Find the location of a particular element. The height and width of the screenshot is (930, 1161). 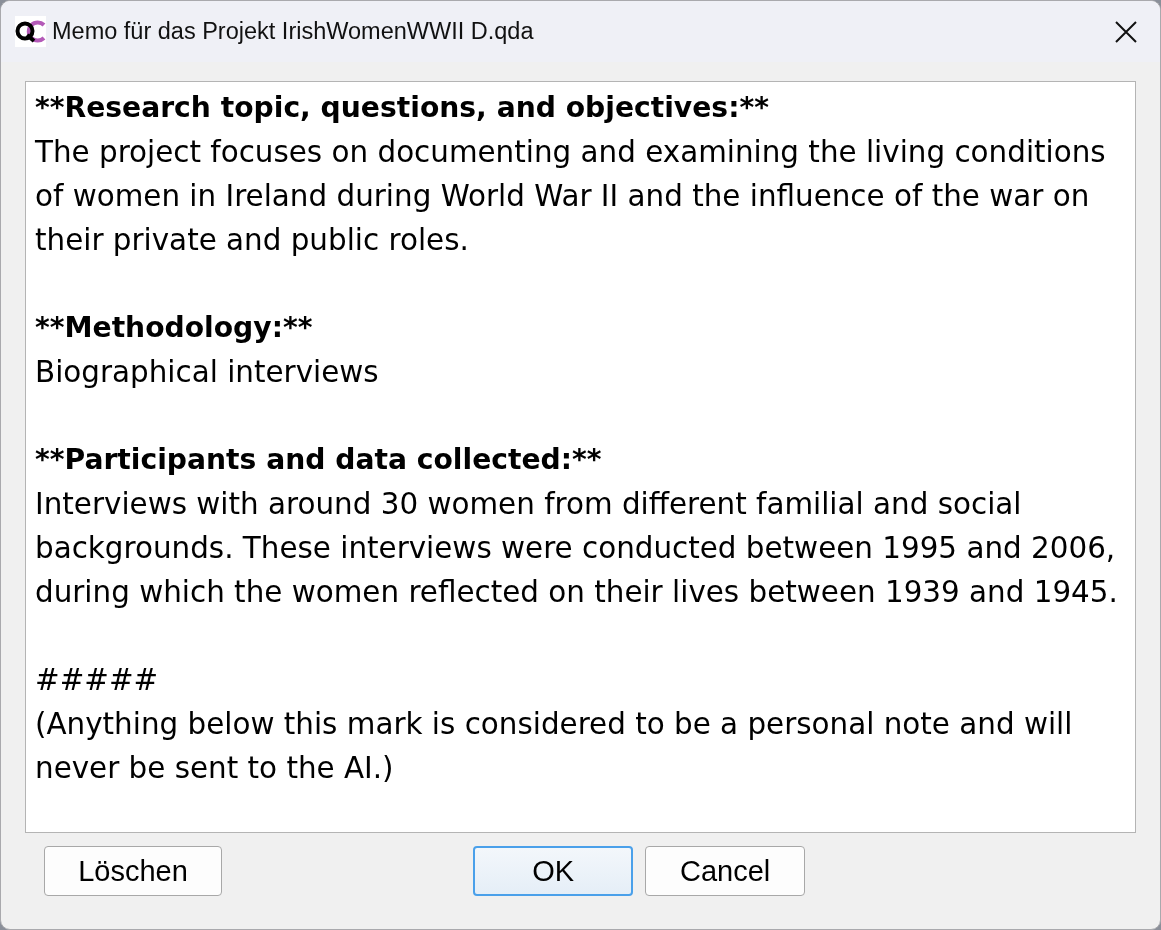

memo-text: (Anything below this mark is considered to be a personal note and will never be sent to the AI.) is located at coordinates (554, 746).